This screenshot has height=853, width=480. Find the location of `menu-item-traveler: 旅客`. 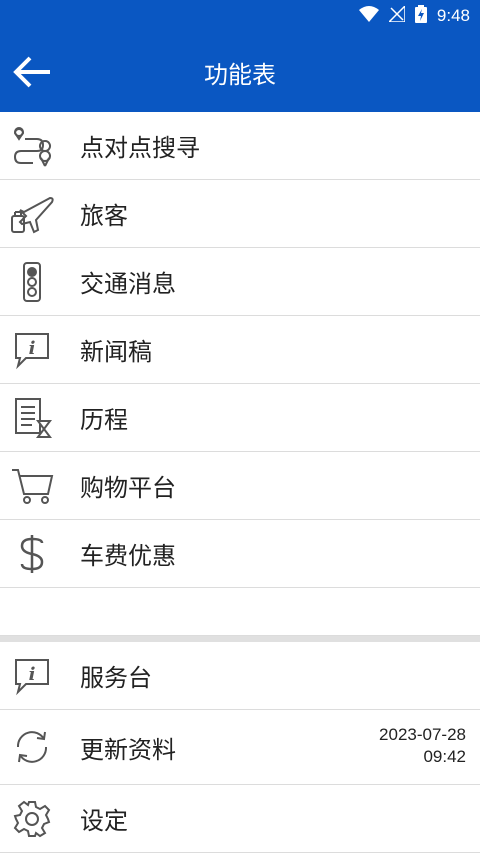

menu-item-traveler: 旅客 is located at coordinates (240, 214).